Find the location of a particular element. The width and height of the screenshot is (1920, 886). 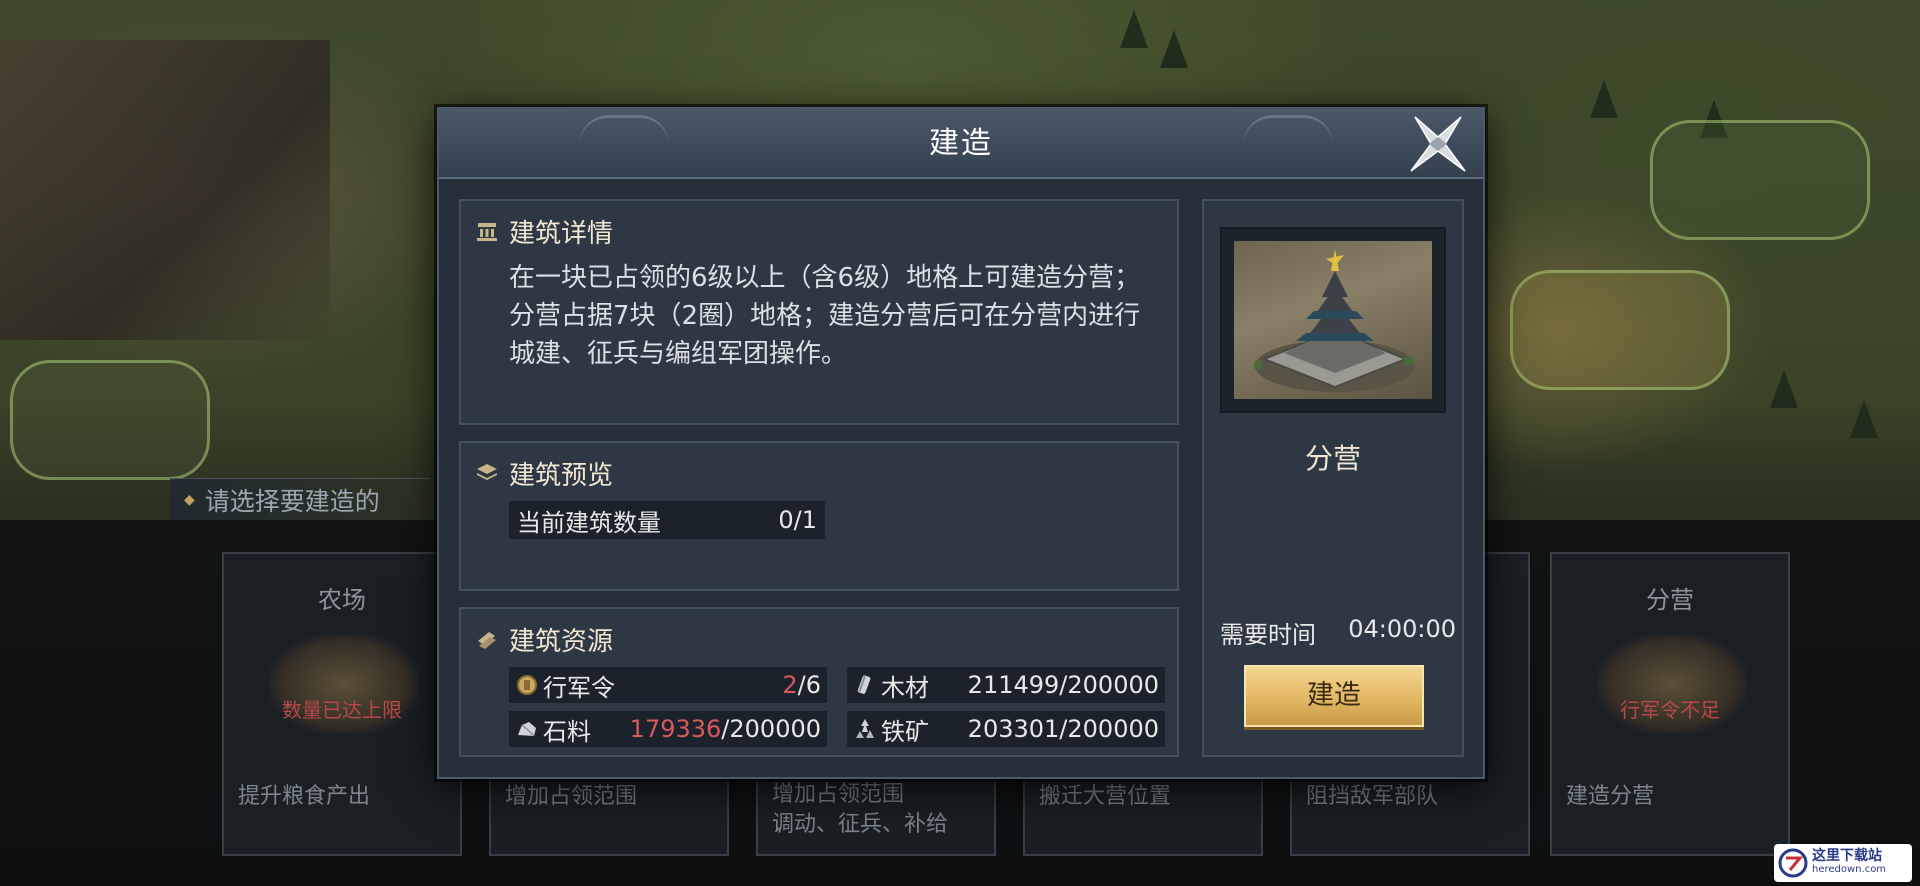

card-desc: 阻挡敌军部队 is located at coordinates (1372, 796).